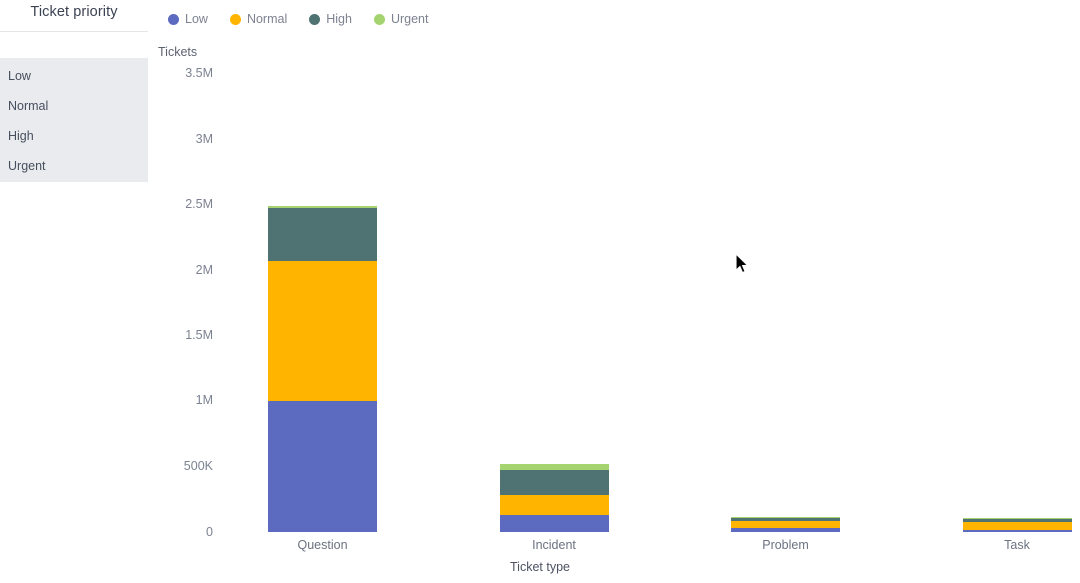 The image size is (1080, 583). What do you see at coordinates (199, 73) in the screenshot?
I see `y-axis-tick-label: 3.5M` at bounding box center [199, 73].